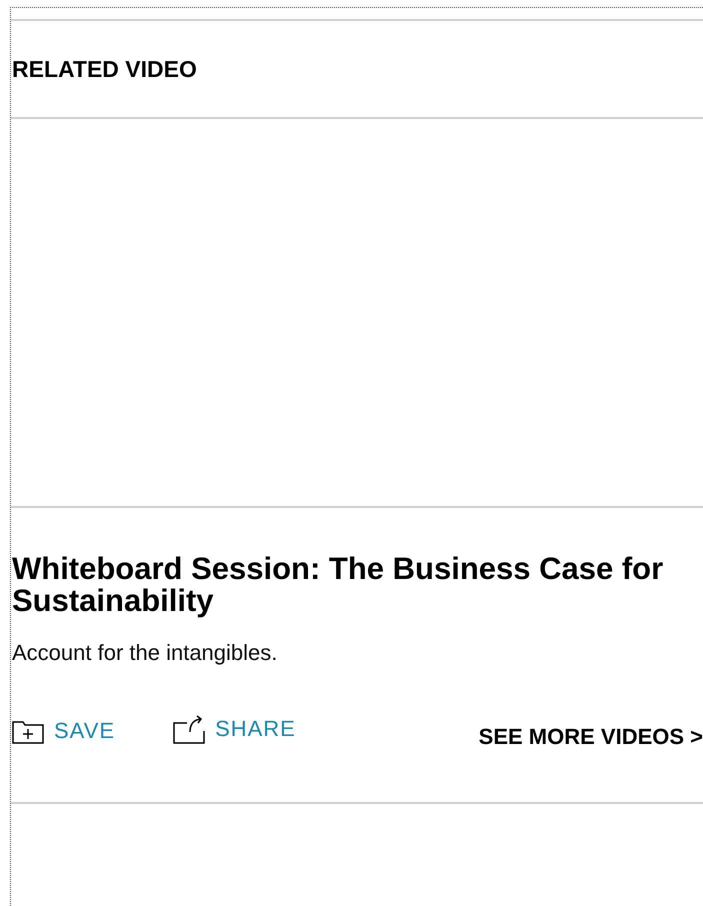 The image size is (703, 906). I want to click on see-more-link: SEE MORE VIDEOS >, so click(590, 737).